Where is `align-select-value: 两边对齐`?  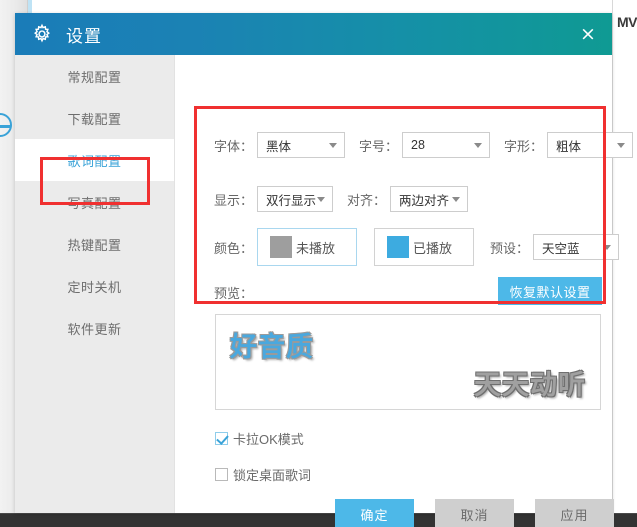 align-select-value: 两边对齐 is located at coordinates (424, 200).